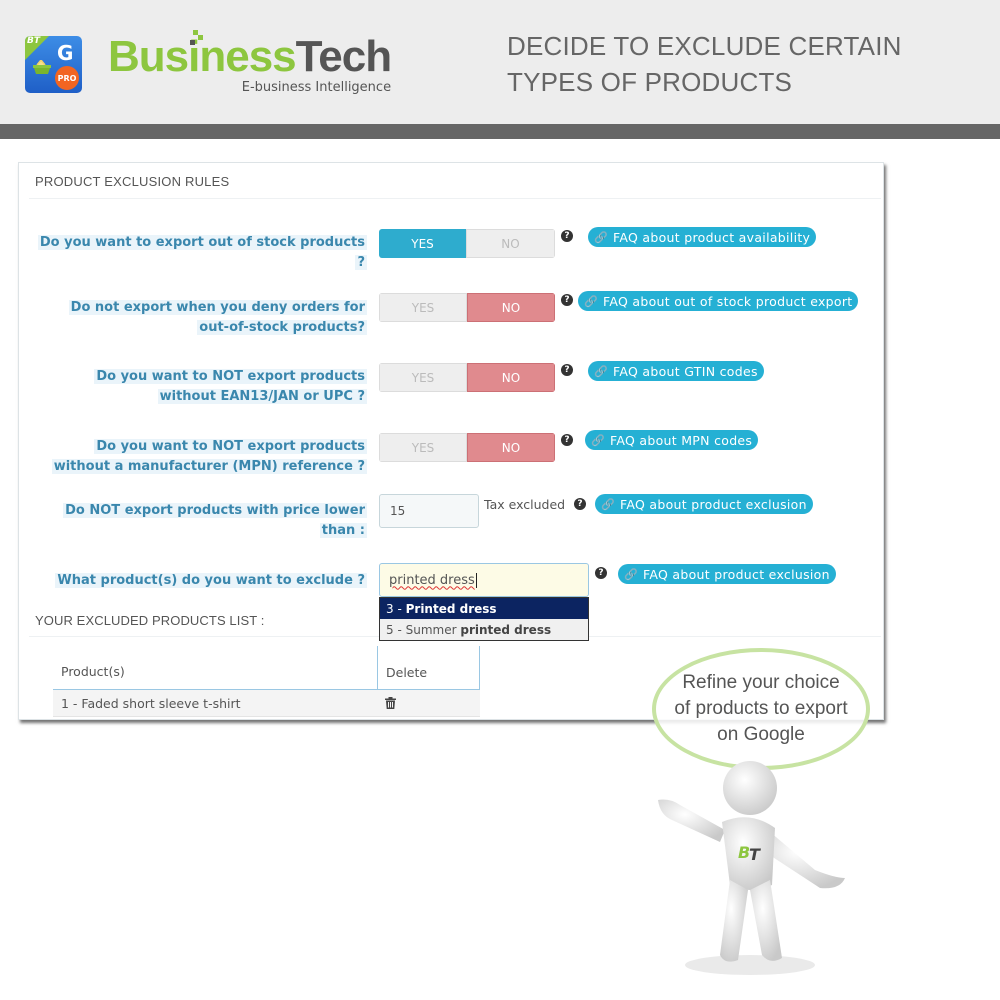 The height and width of the screenshot is (1000, 1000). What do you see at coordinates (727, 574) in the screenshot?
I see `faq-product-exclusion-link-2: 🔗 FAQ about product exclusion` at bounding box center [727, 574].